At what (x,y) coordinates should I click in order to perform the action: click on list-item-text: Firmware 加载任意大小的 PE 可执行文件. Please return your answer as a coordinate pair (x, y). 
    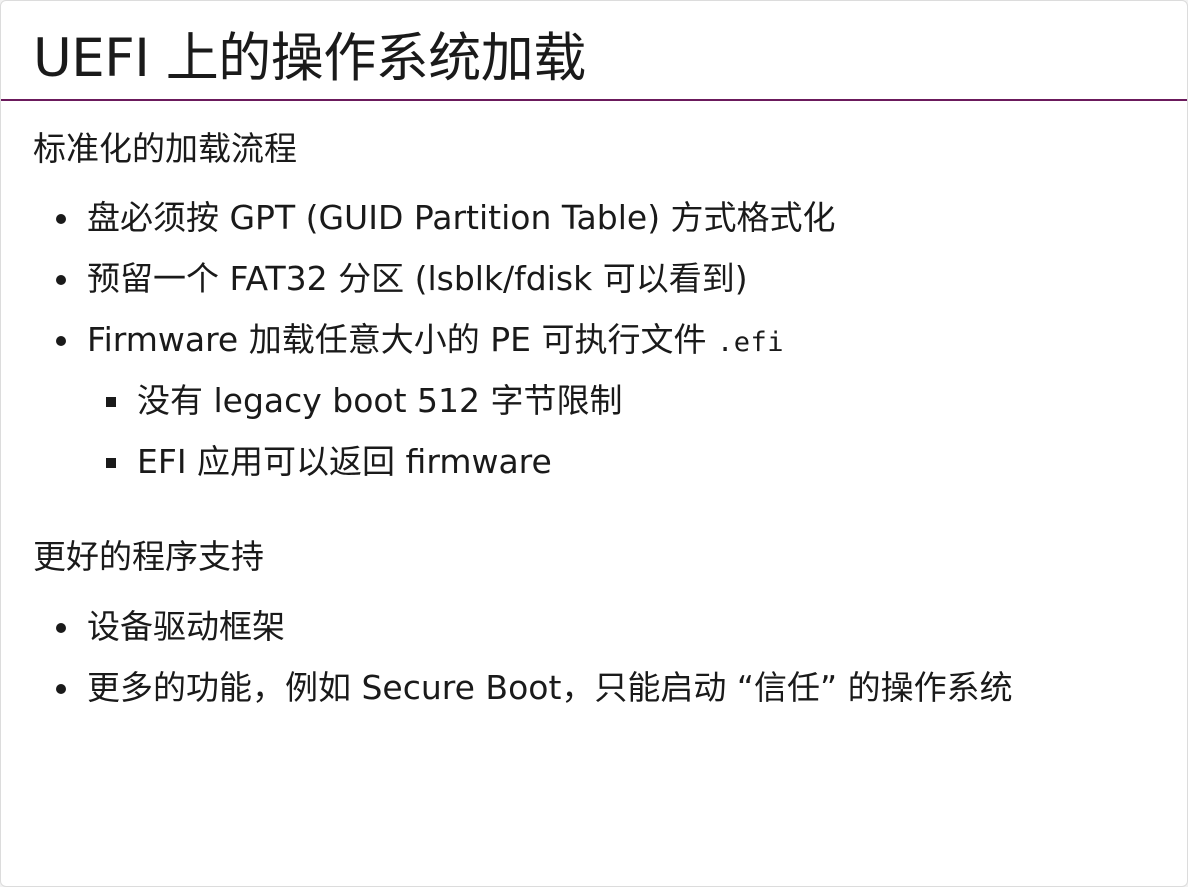
    Looking at the image, I should click on (402, 339).